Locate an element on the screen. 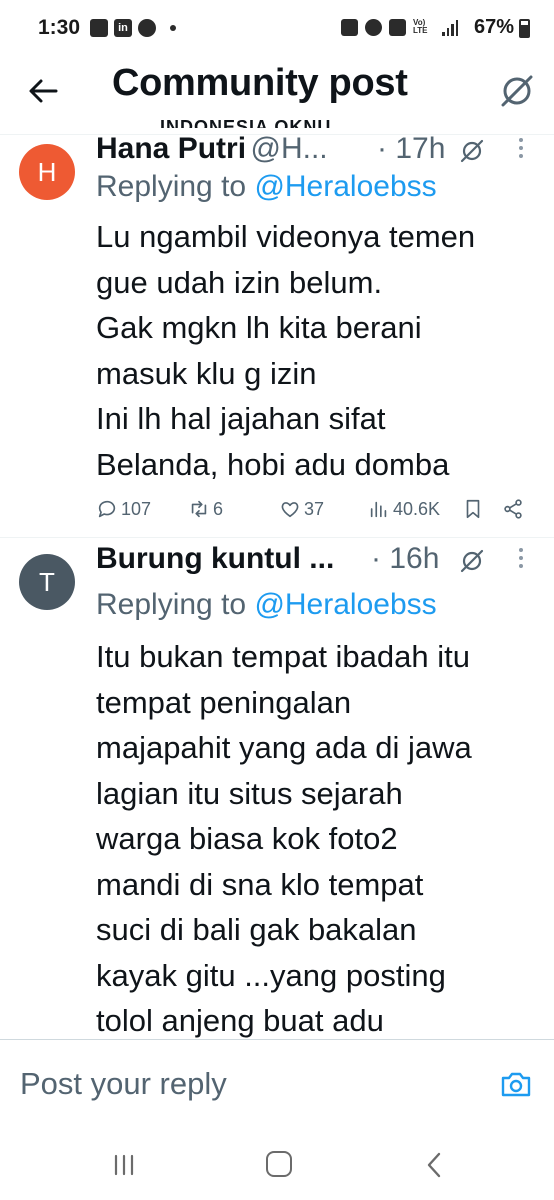 This screenshot has width=554, height=1200. check-notification-icon is located at coordinates (99, 28).